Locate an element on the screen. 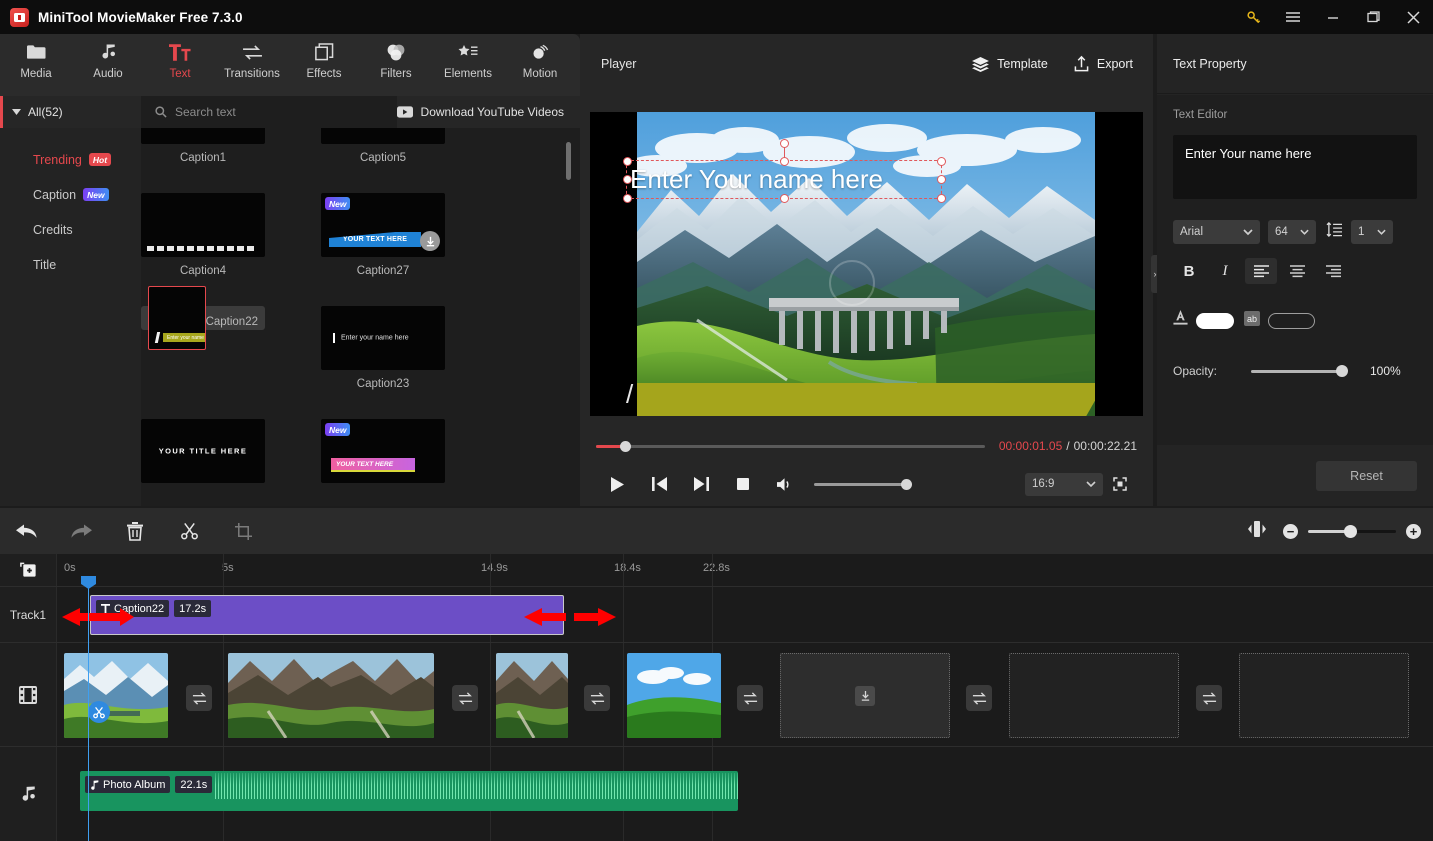 This screenshot has width=1433, height=841. tool-media: Media is located at coordinates (36, 60).